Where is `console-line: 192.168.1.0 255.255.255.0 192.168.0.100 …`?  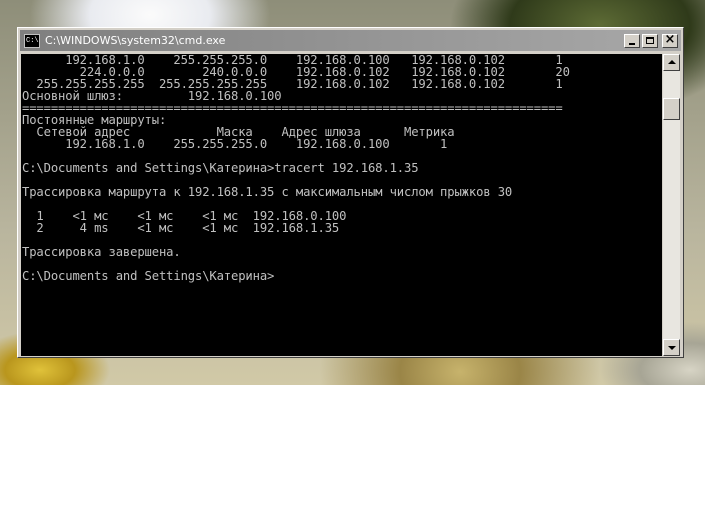 console-line: 192.168.1.0 255.255.255.0 192.168.0.100 … is located at coordinates (235, 144).